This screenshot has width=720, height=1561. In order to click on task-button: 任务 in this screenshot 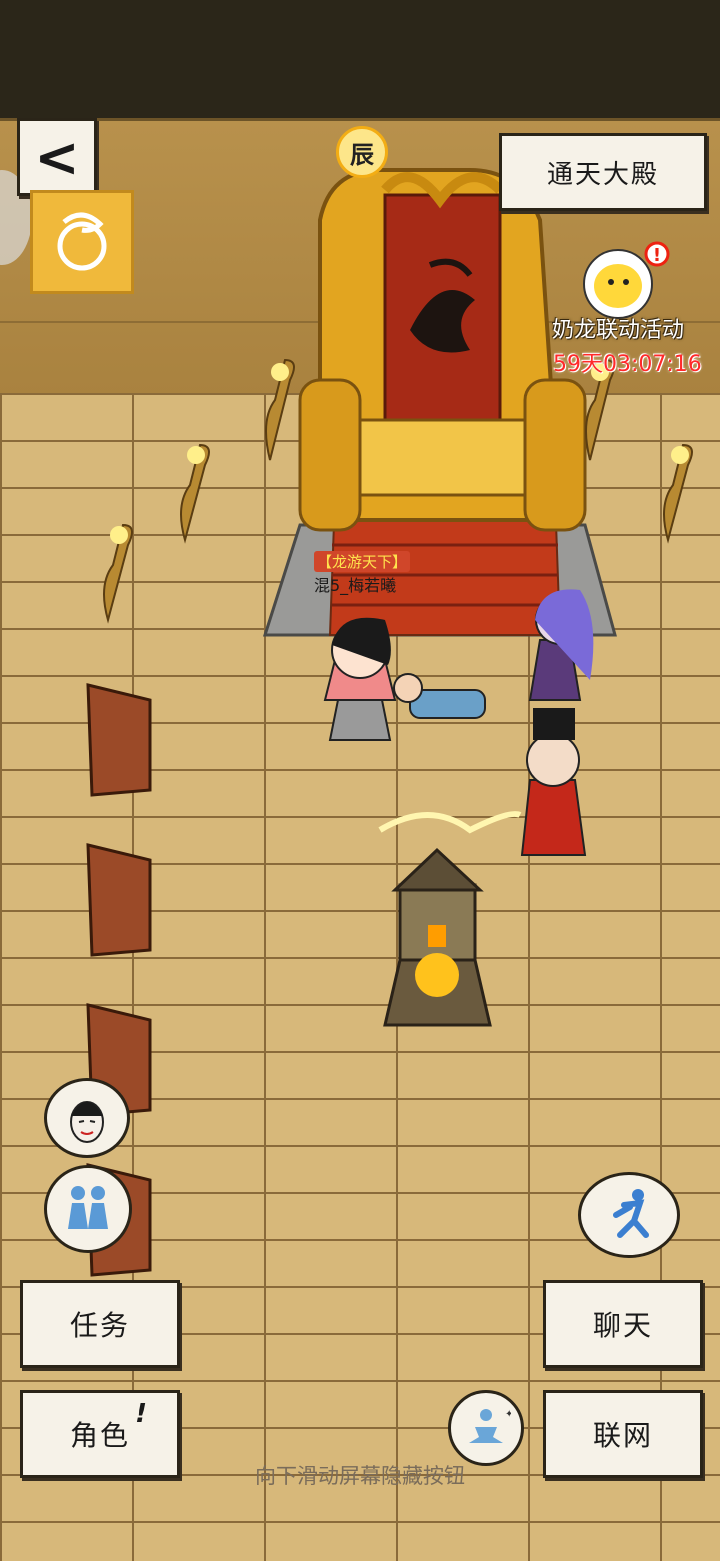, I will do `click(100, 1324)`.